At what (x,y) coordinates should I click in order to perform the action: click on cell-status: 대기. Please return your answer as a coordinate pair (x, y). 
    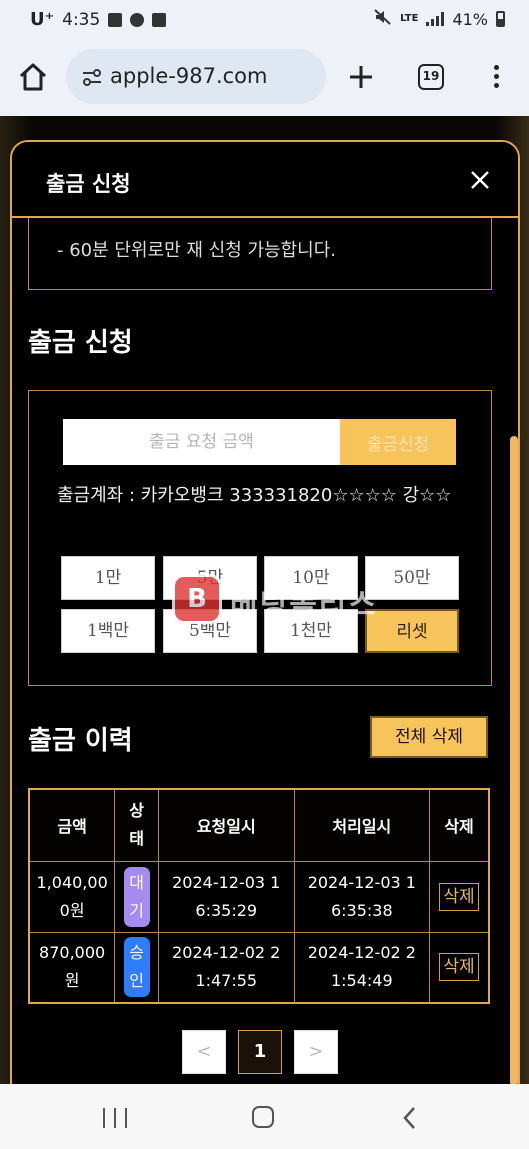
    Looking at the image, I should click on (136, 896).